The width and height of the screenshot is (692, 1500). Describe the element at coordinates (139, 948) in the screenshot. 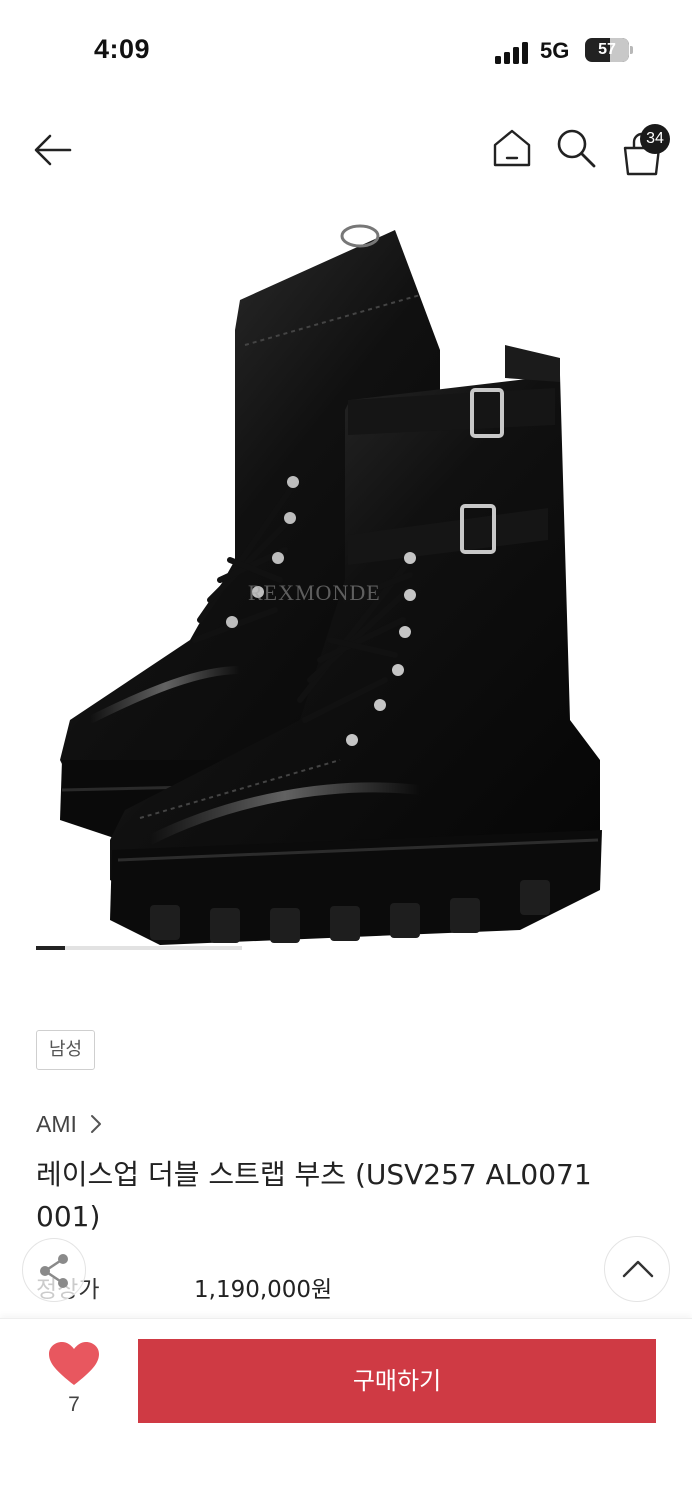

I see `gallery-progress` at that location.